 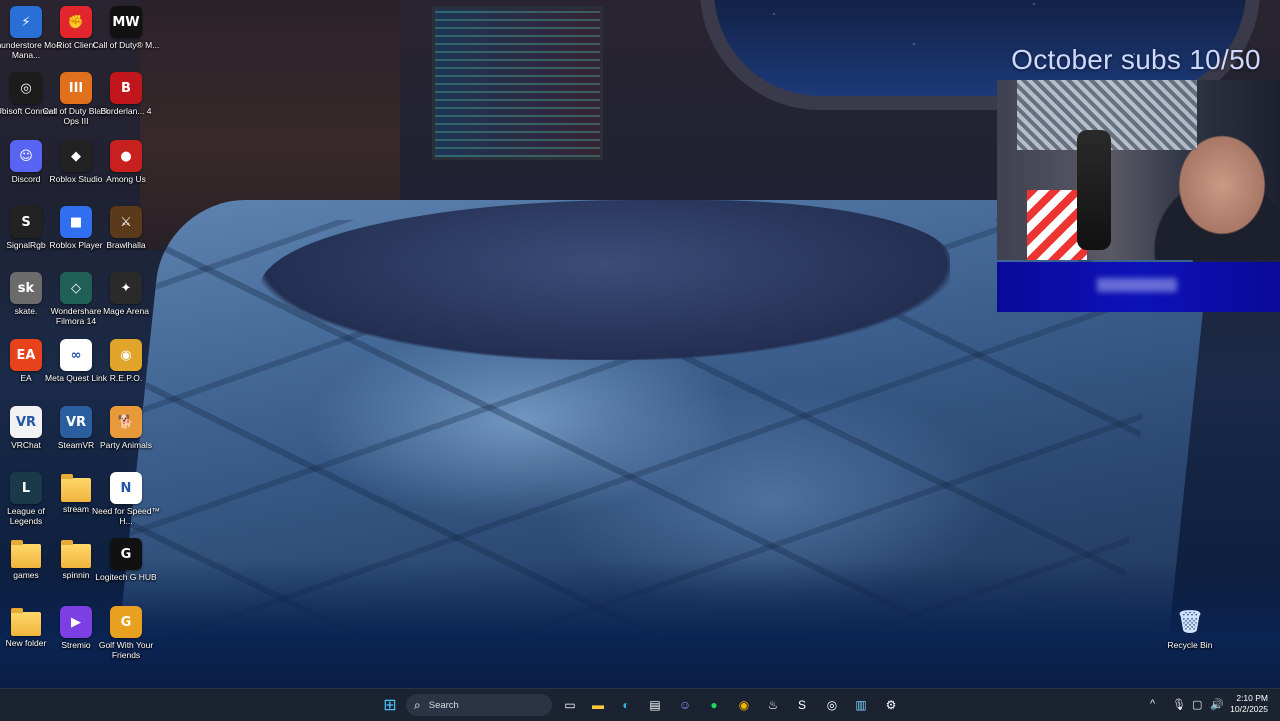 What do you see at coordinates (570, 705) in the screenshot?
I see `task-view-icon: ▭` at bounding box center [570, 705].